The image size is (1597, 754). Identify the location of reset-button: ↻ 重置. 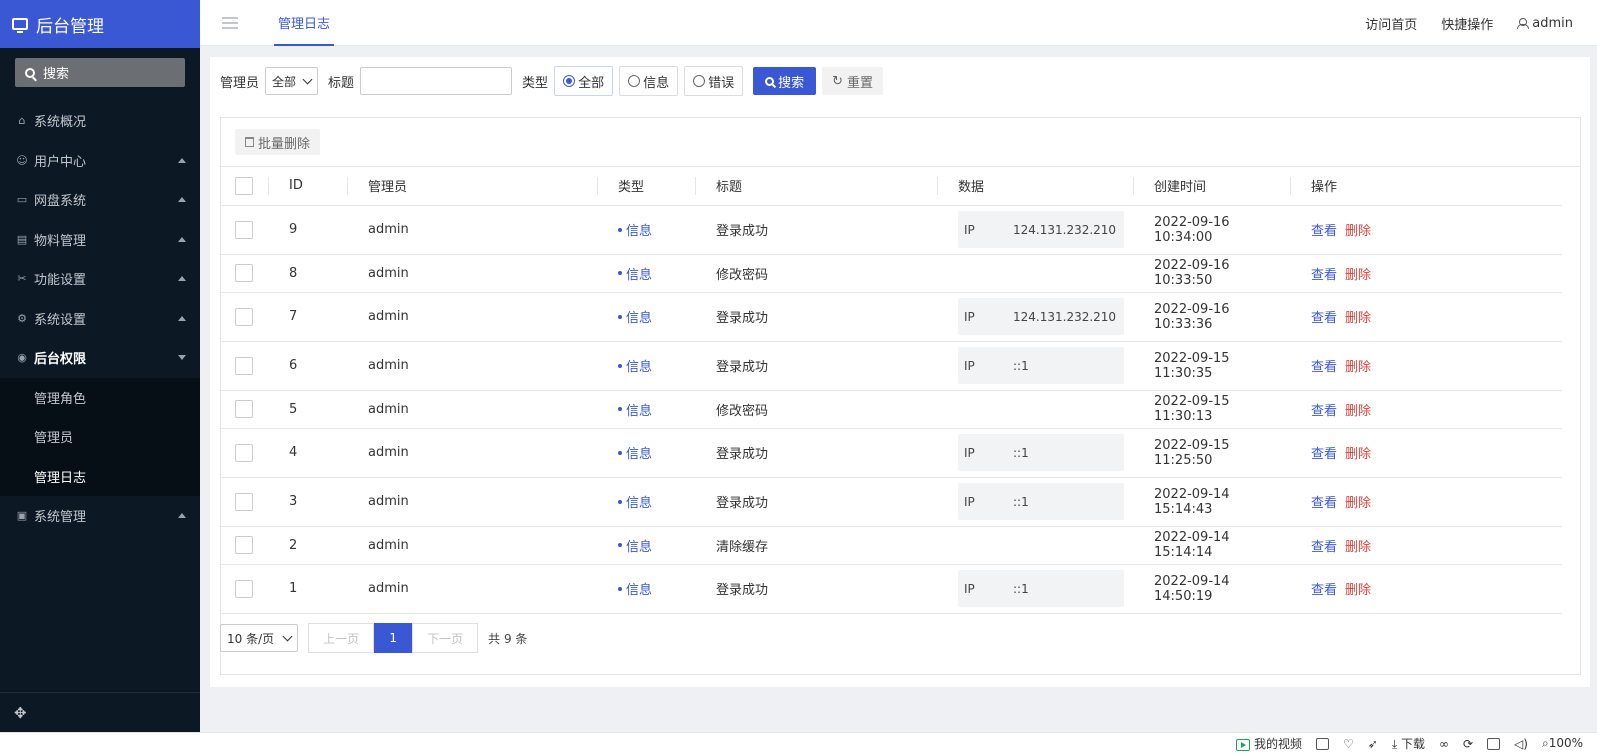
(853, 81).